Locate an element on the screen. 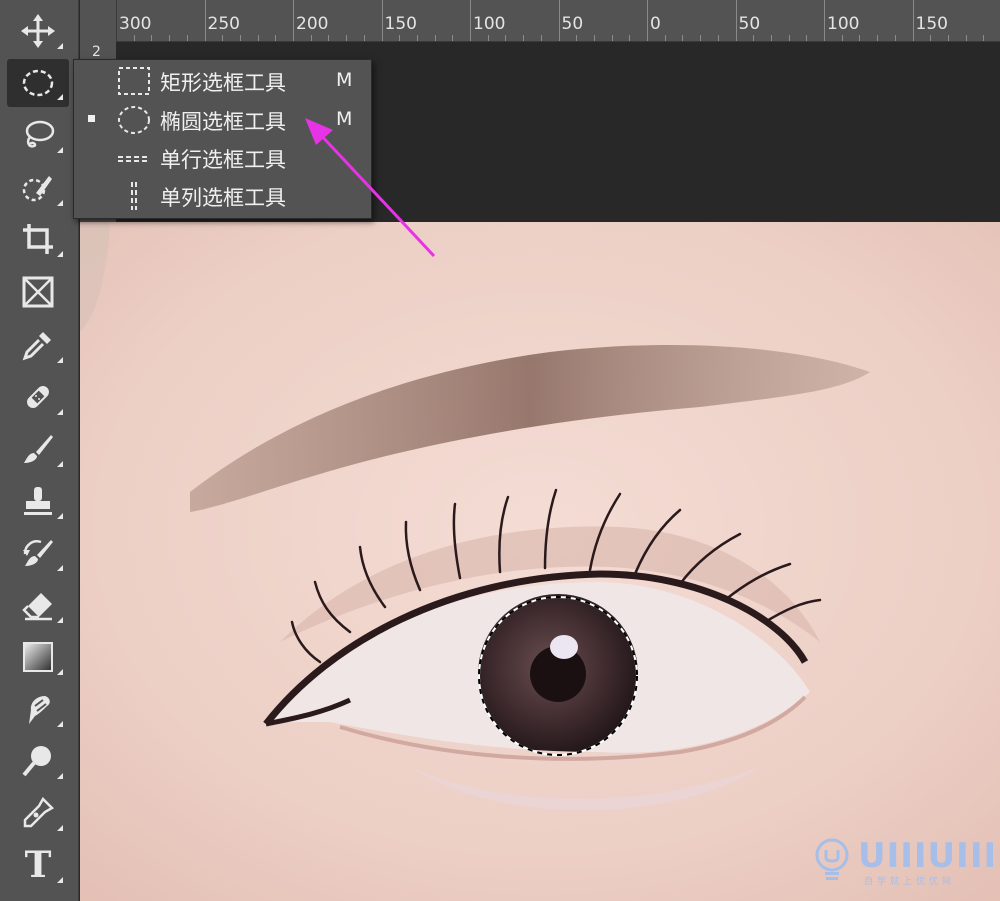 The image size is (1000, 901). annotation-arrow is located at coordinates (370, 188).